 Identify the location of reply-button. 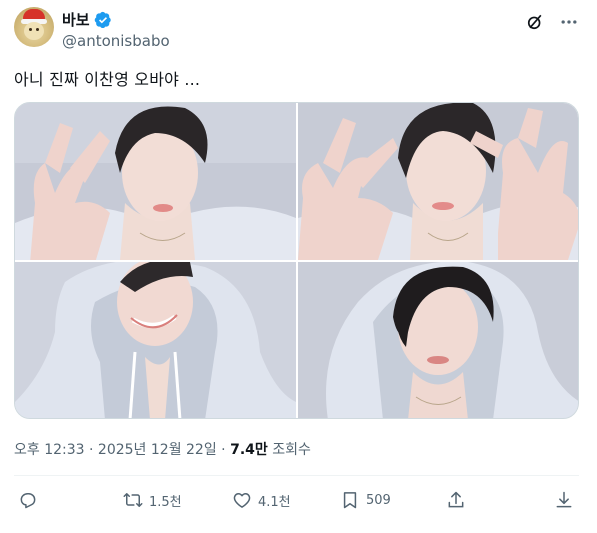
(31, 500).